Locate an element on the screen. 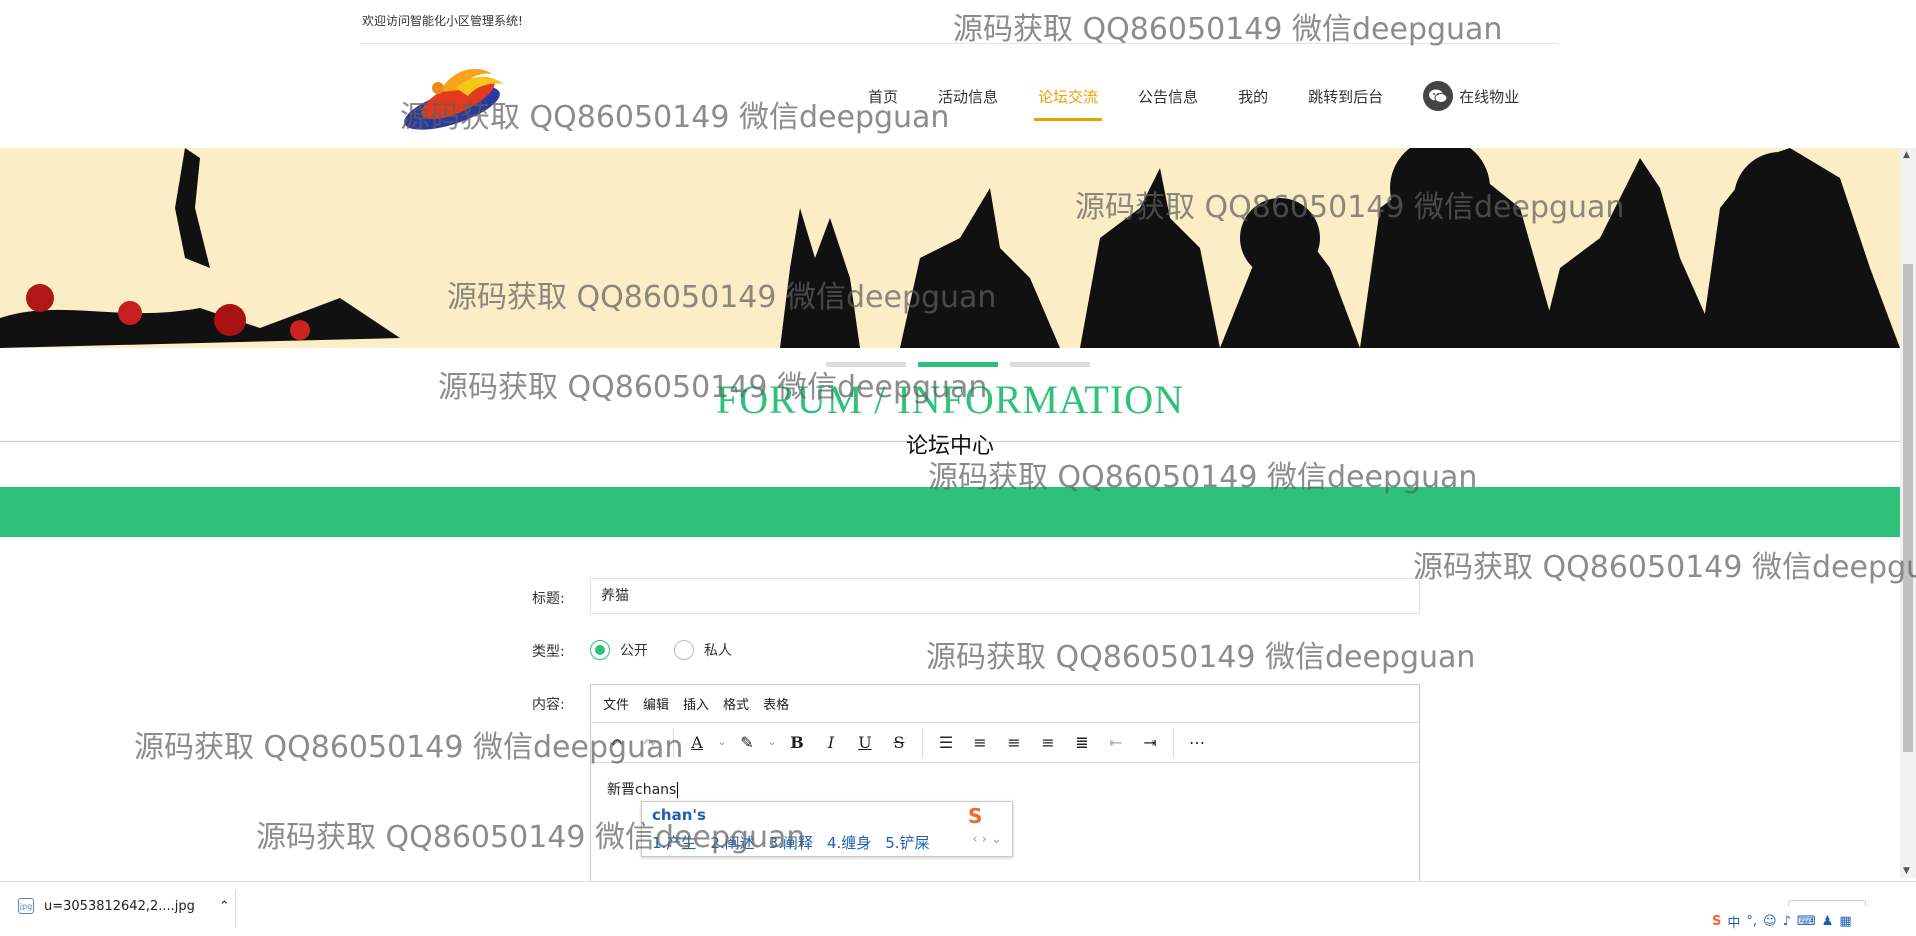  align-justify-icon: ≣ is located at coordinates (1082, 743).